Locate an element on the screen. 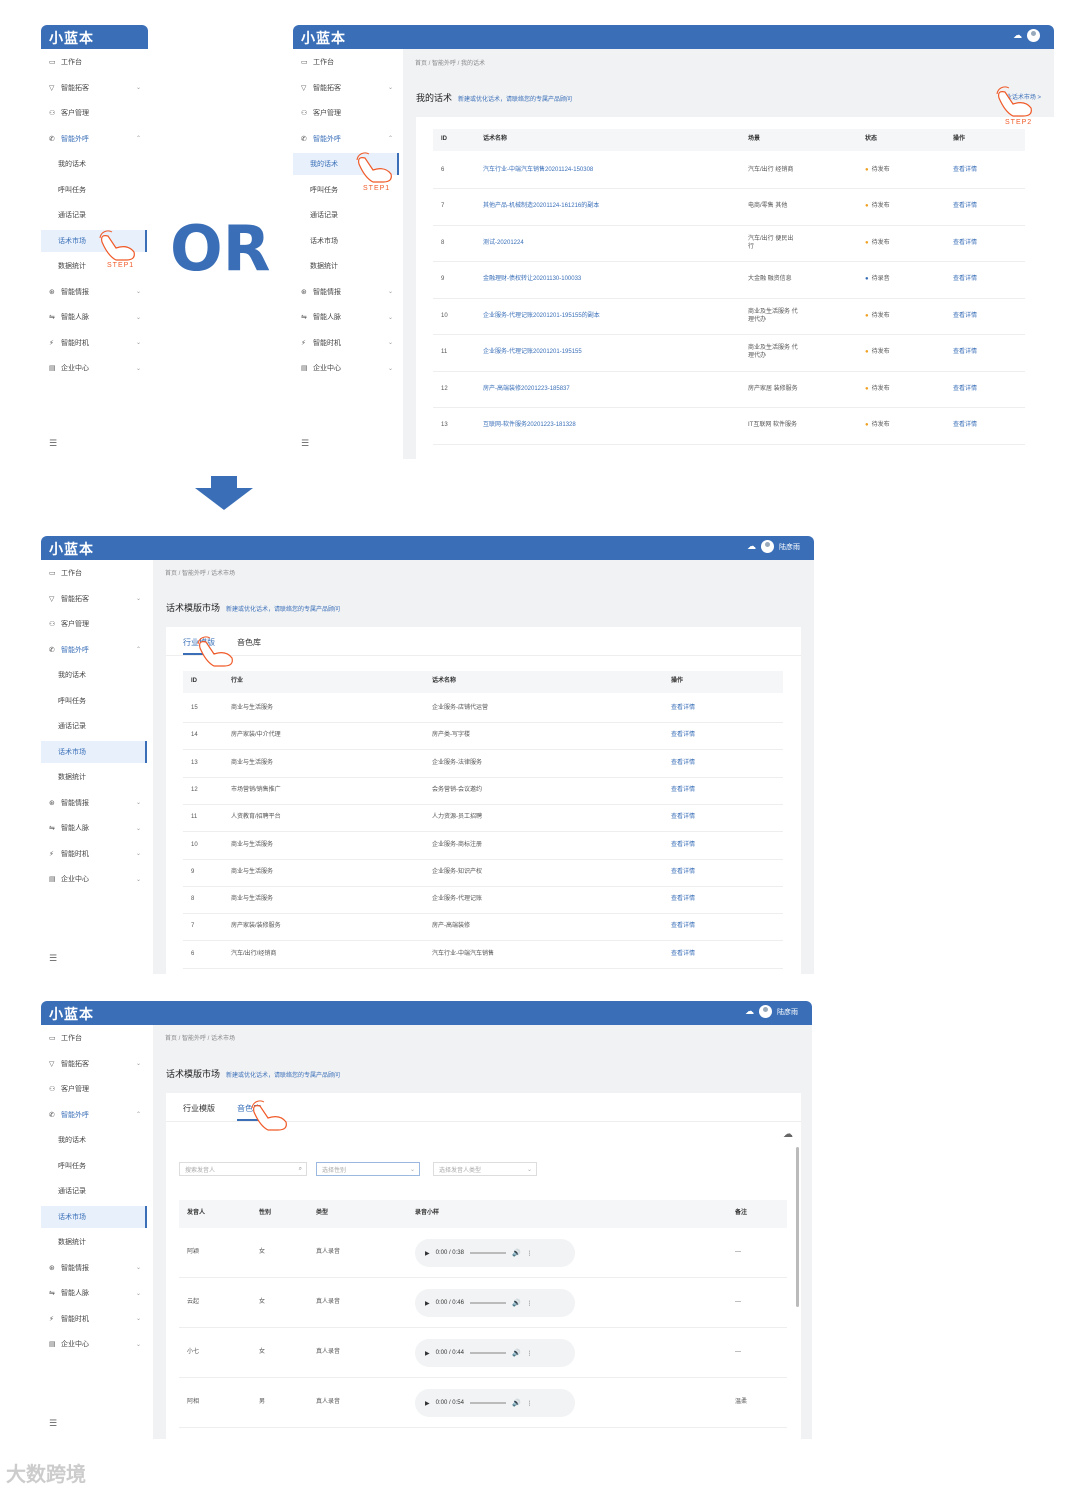 Image resolution: width=1080 pixels, height=1493 pixels. sidebar-item: 话术市场 is located at coordinates (94, 751).